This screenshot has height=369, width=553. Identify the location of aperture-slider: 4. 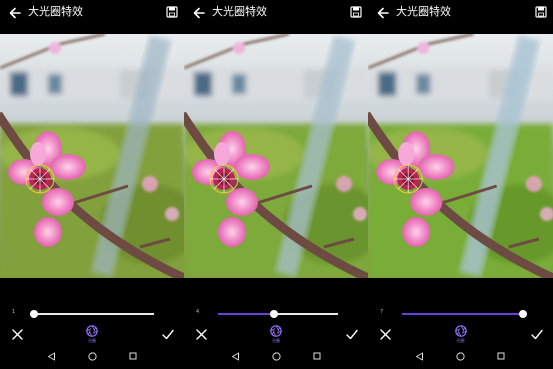
(276, 314).